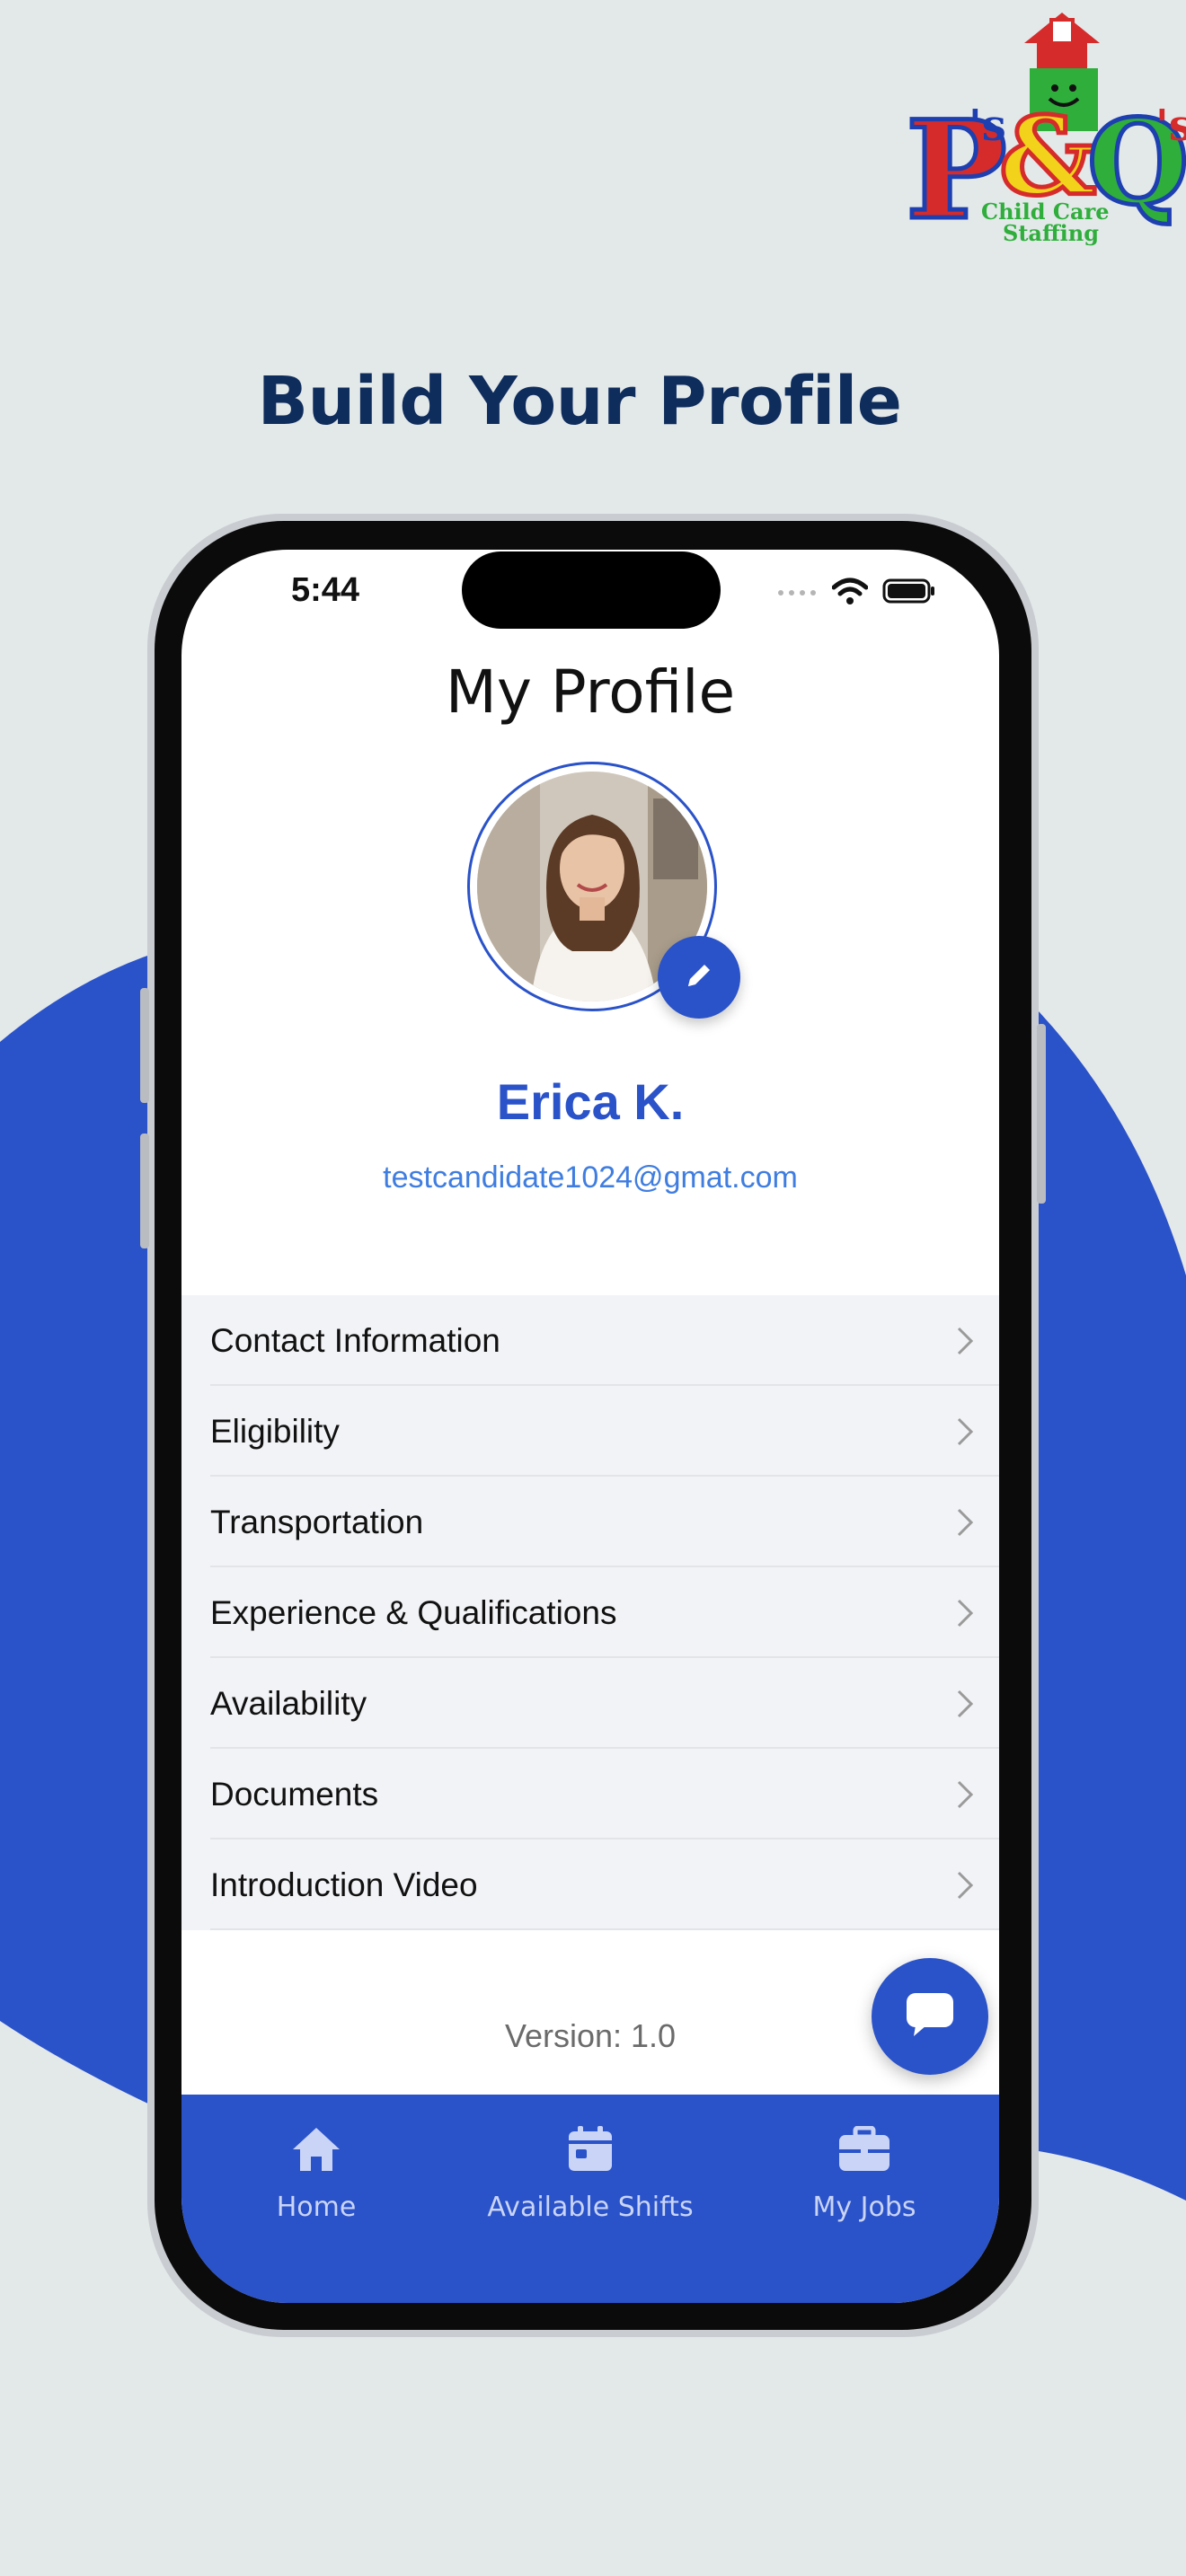  Describe the element at coordinates (864, 2207) in the screenshot. I see `tab-label: My Jobs` at that location.